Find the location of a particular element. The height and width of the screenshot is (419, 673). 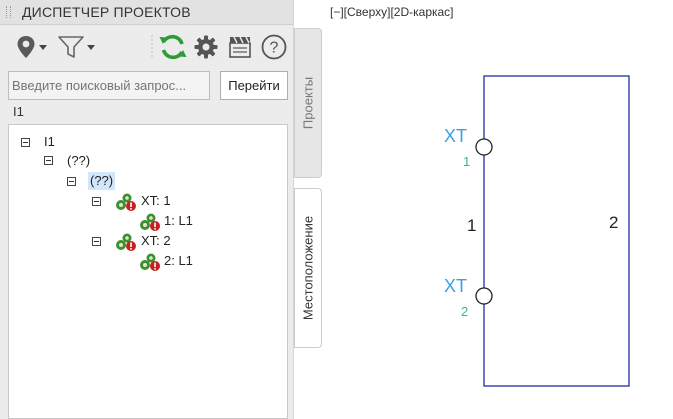

panel-toolbar: ? is located at coordinates (146, 47).